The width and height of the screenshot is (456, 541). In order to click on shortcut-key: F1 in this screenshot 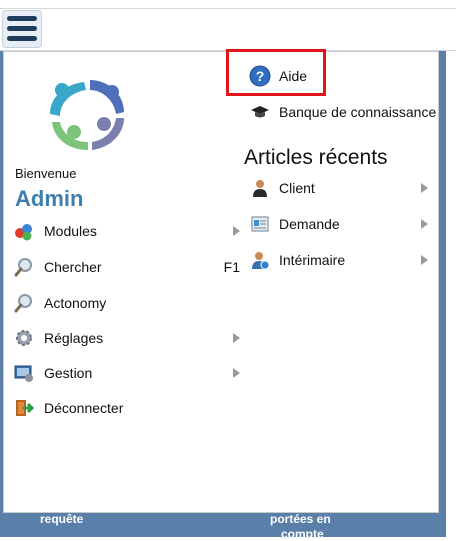, I will do `click(231, 267)`.